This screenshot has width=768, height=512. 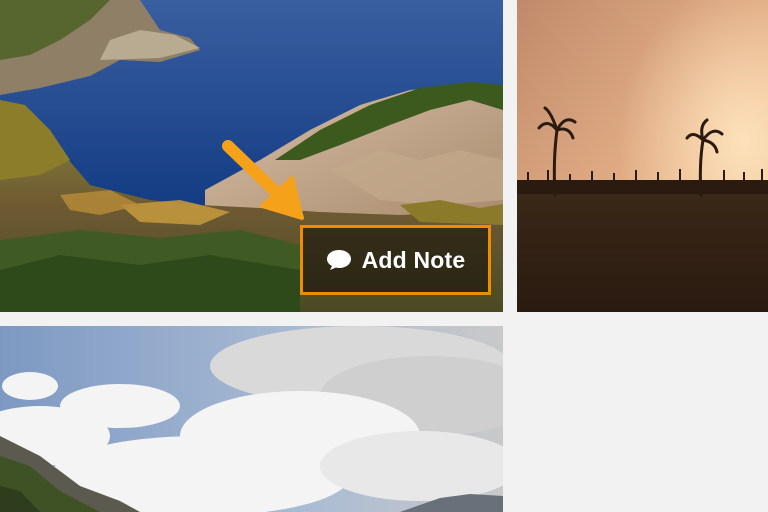 I want to click on speech-bubble-icon, so click(x=338, y=260).